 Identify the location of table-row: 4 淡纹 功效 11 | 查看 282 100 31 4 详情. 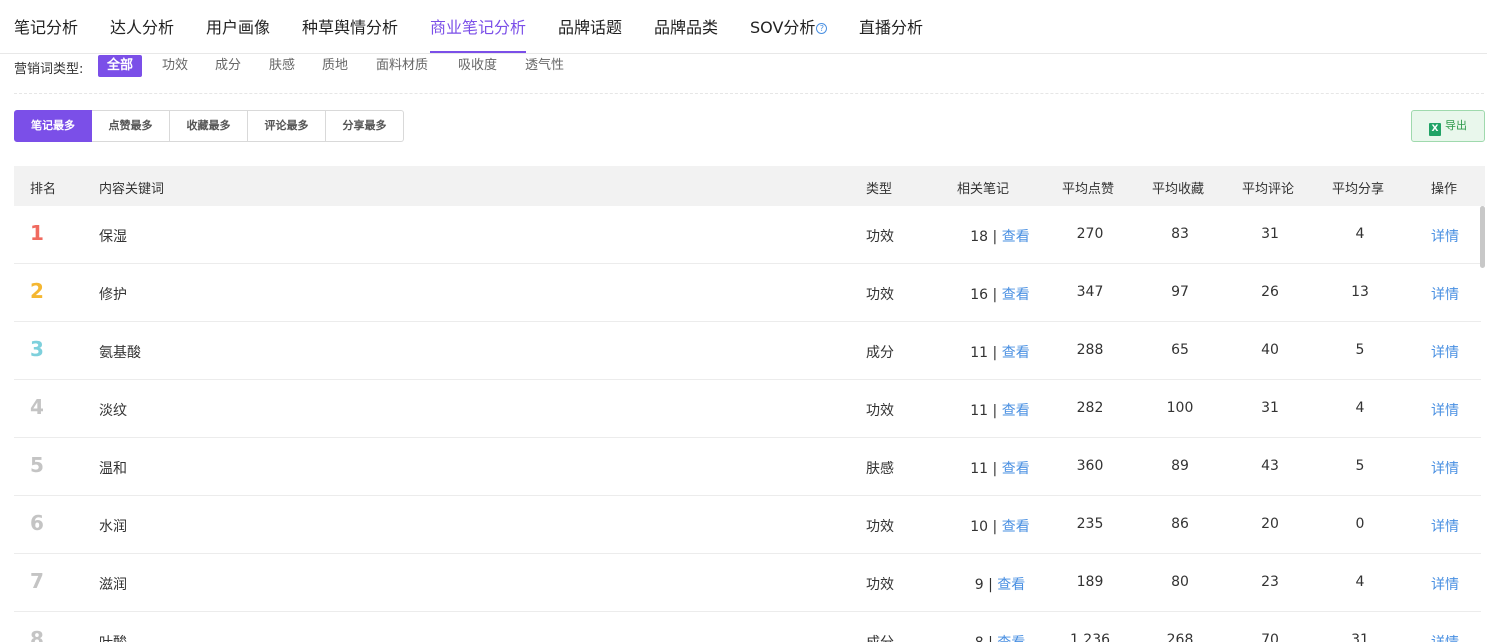
(747, 409).